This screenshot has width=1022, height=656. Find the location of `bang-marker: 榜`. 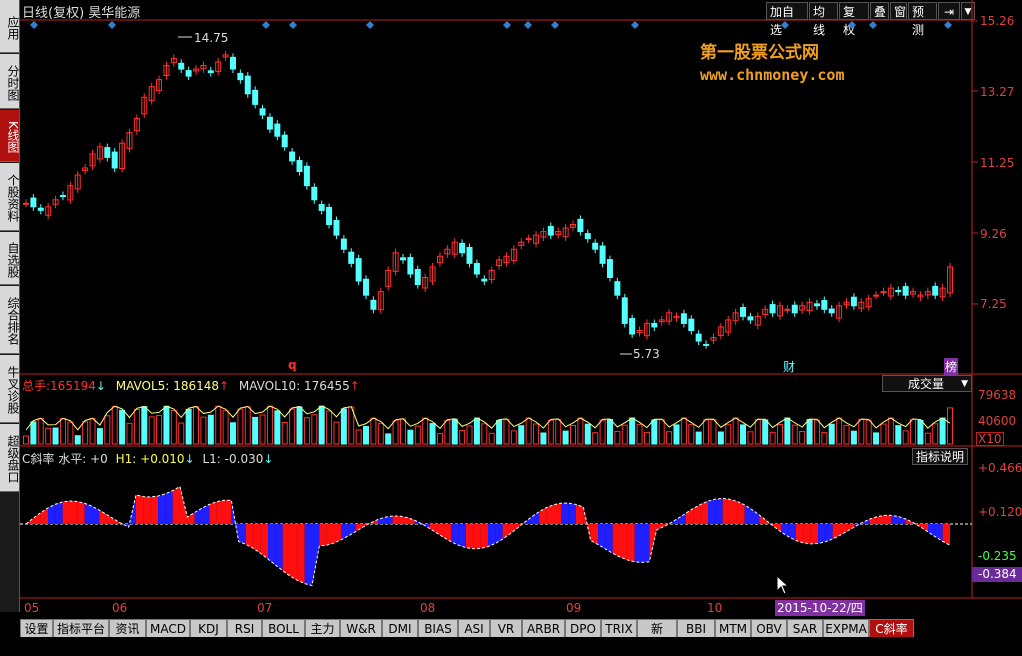

bang-marker: 榜 is located at coordinates (951, 366).